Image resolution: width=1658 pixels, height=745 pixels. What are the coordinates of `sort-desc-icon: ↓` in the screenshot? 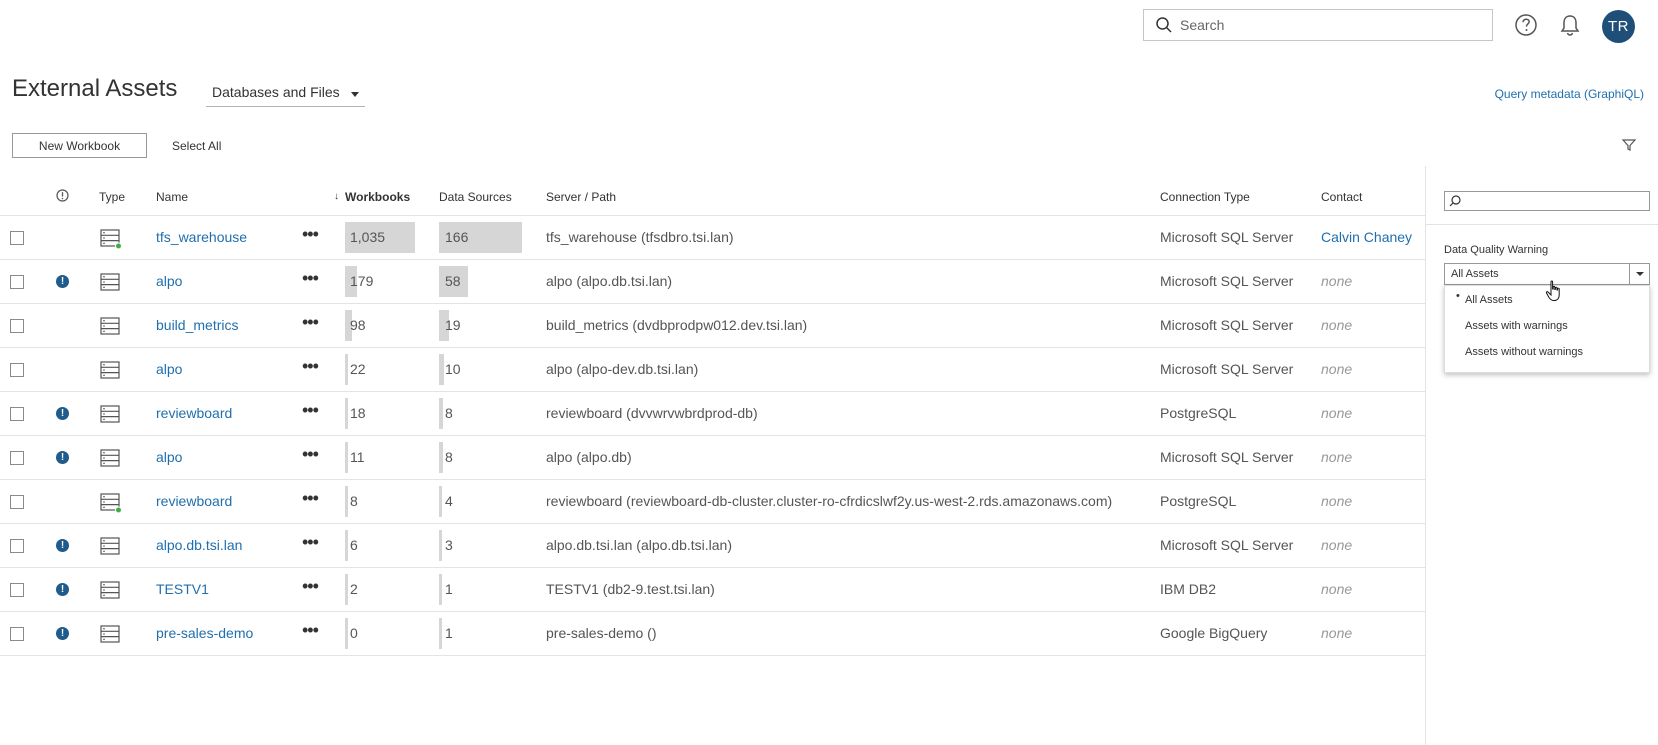 It's located at (336, 196).